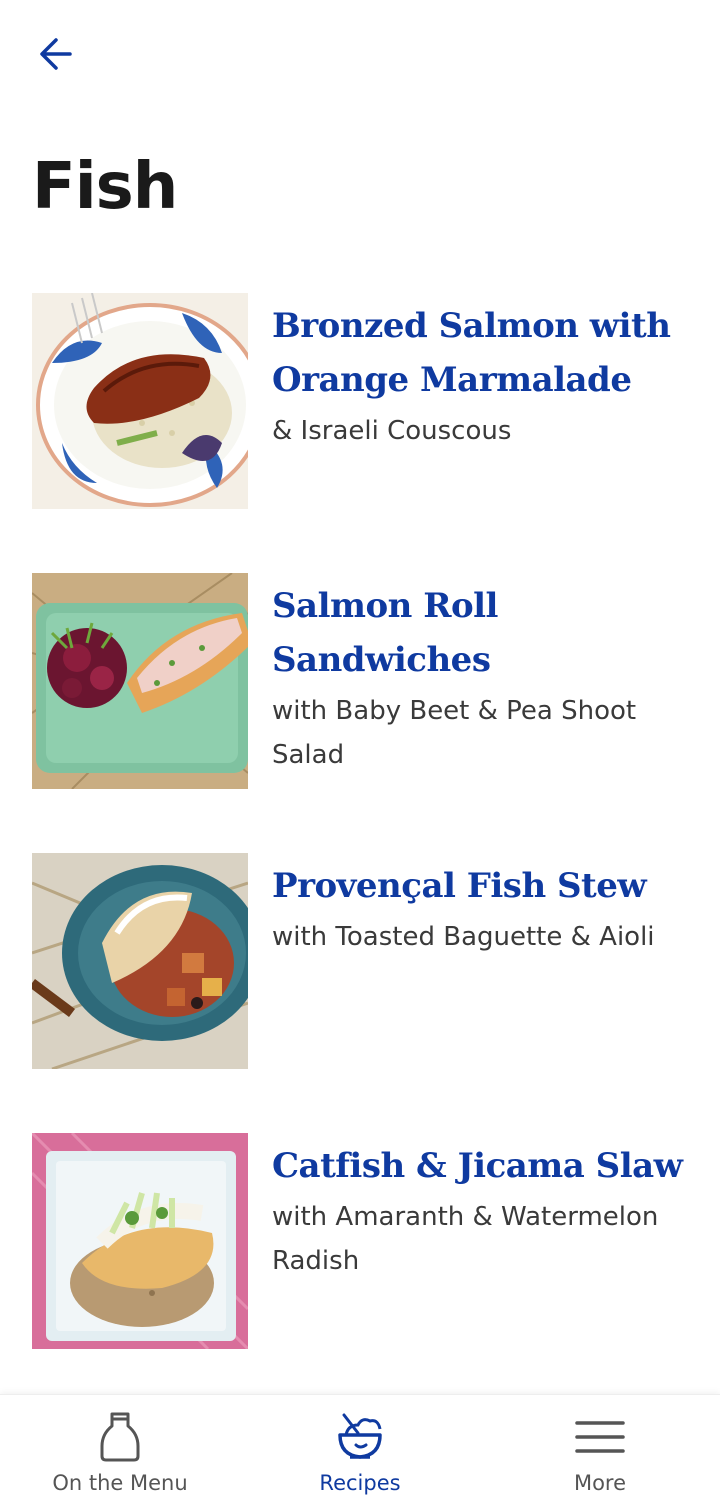 The width and height of the screenshot is (720, 1507). Describe the element at coordinates (459, 886) in the screenshot. I see `recipe-title: Provençal Fish Stew` at that location.